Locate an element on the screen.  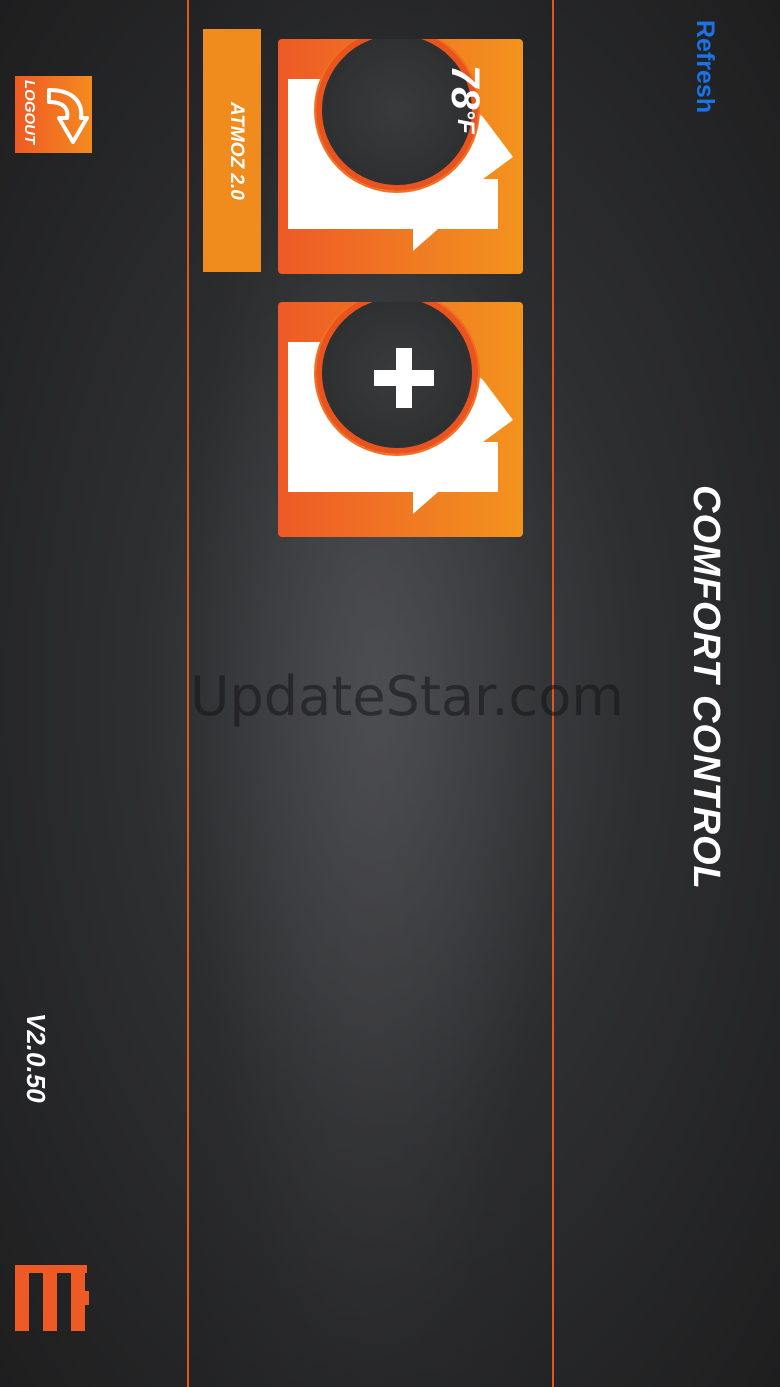
device-label-tab: ATMOZ 2.0 is located at coordinates (232, 150).